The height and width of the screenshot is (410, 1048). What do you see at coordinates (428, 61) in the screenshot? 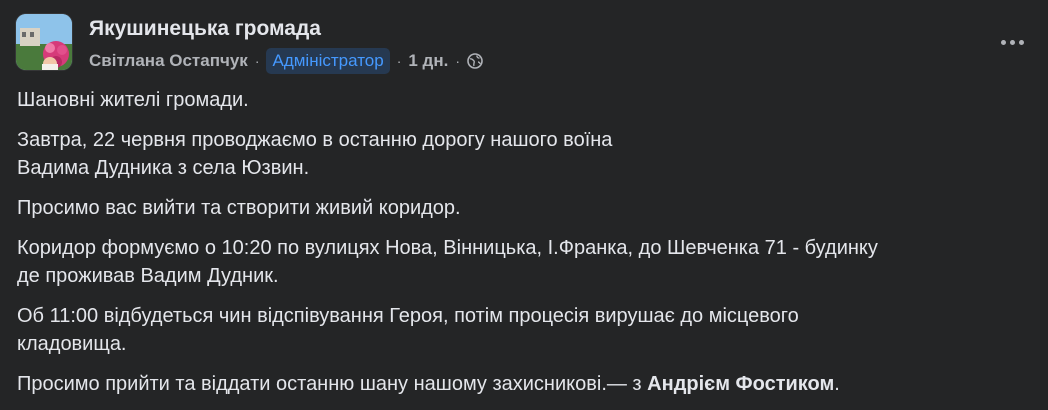
I see `post-timestamp: 1 дн.` at bounding box center [428, 61].